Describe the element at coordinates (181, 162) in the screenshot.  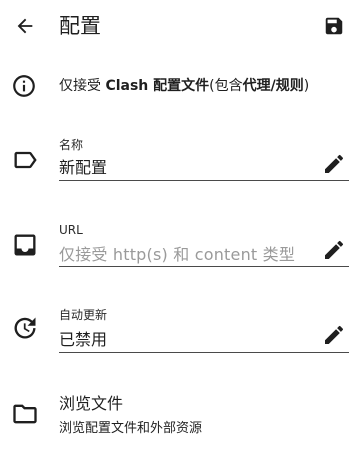
I see `name-field: 名称 新配置` at that location.